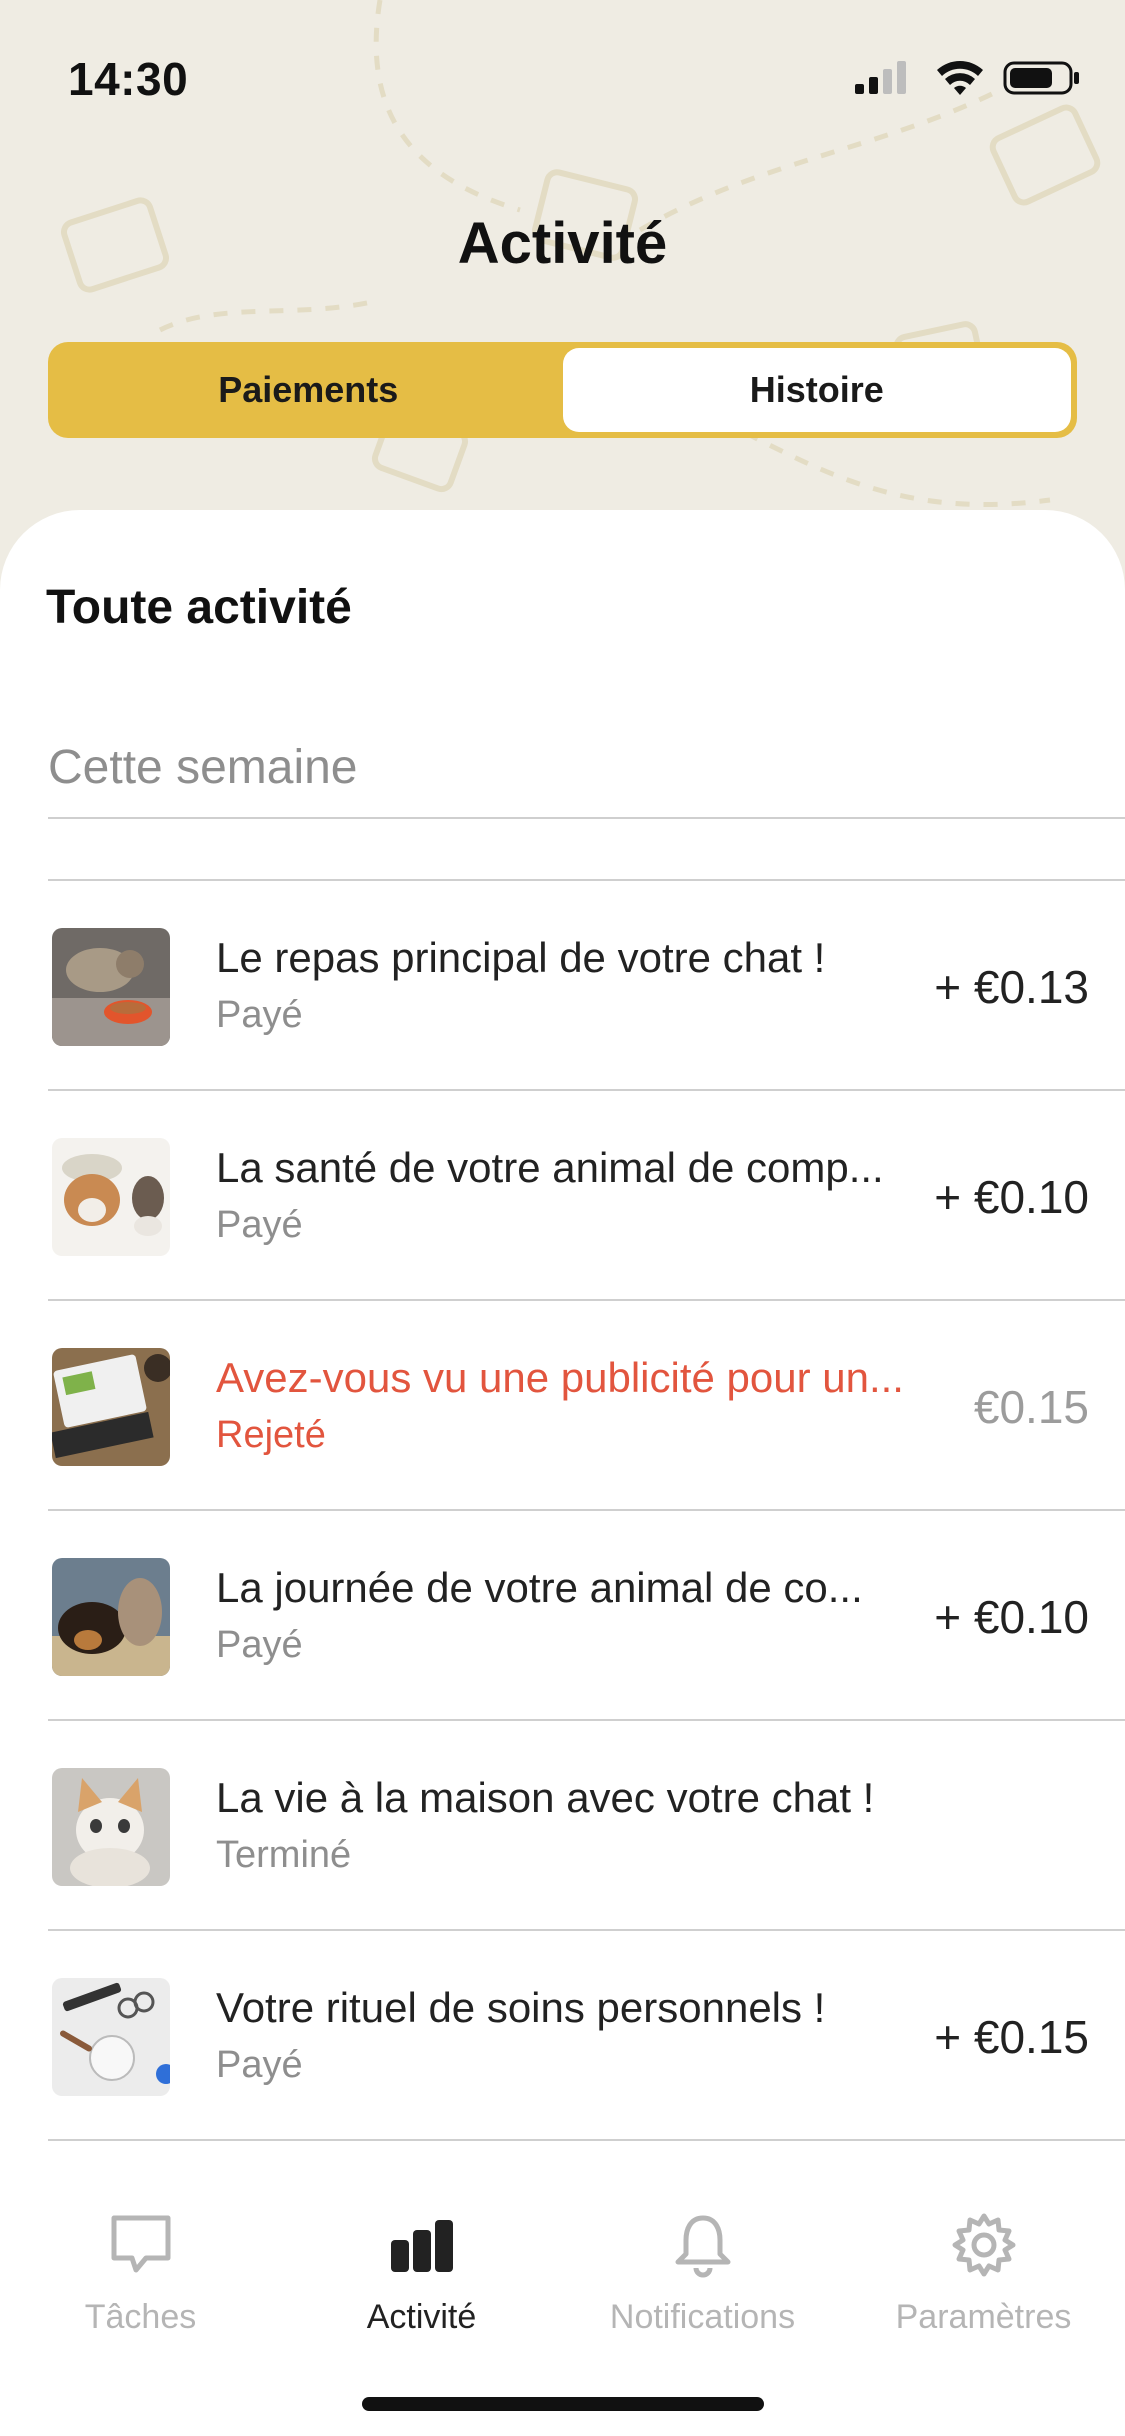 The image size is (1125, 2436). I want to click on tab-label: Paramètres, so click(983, 2317).